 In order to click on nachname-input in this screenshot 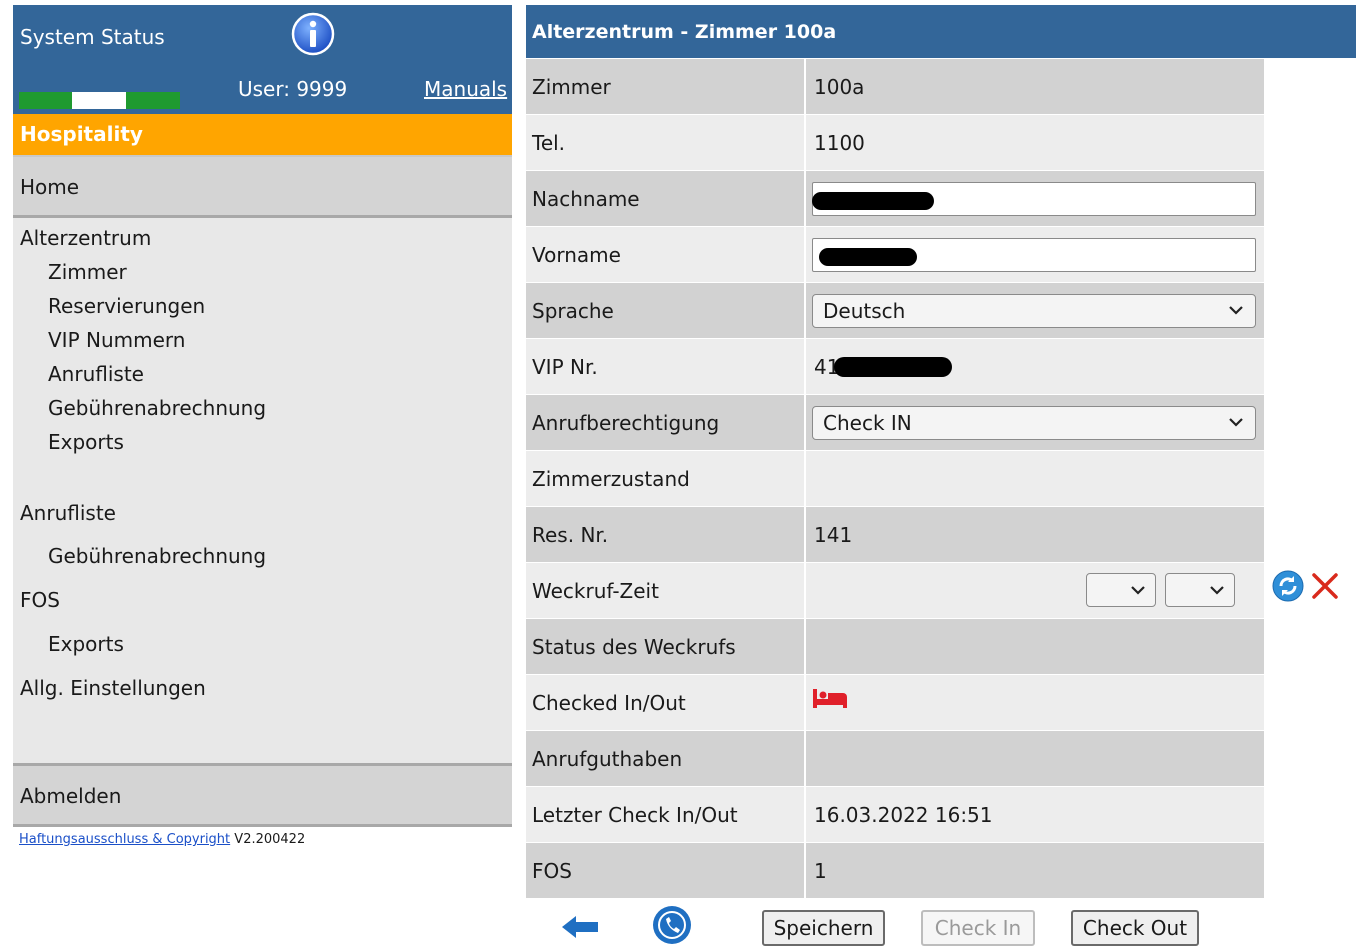, I will do `click(1034, 198)`.